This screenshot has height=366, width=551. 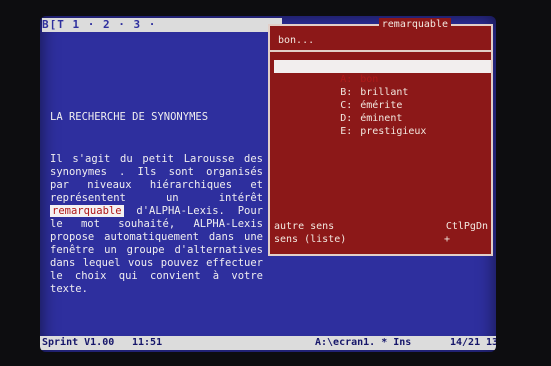 I want to click on synonym-item-a: A: bon, so click(x=382, y=72).